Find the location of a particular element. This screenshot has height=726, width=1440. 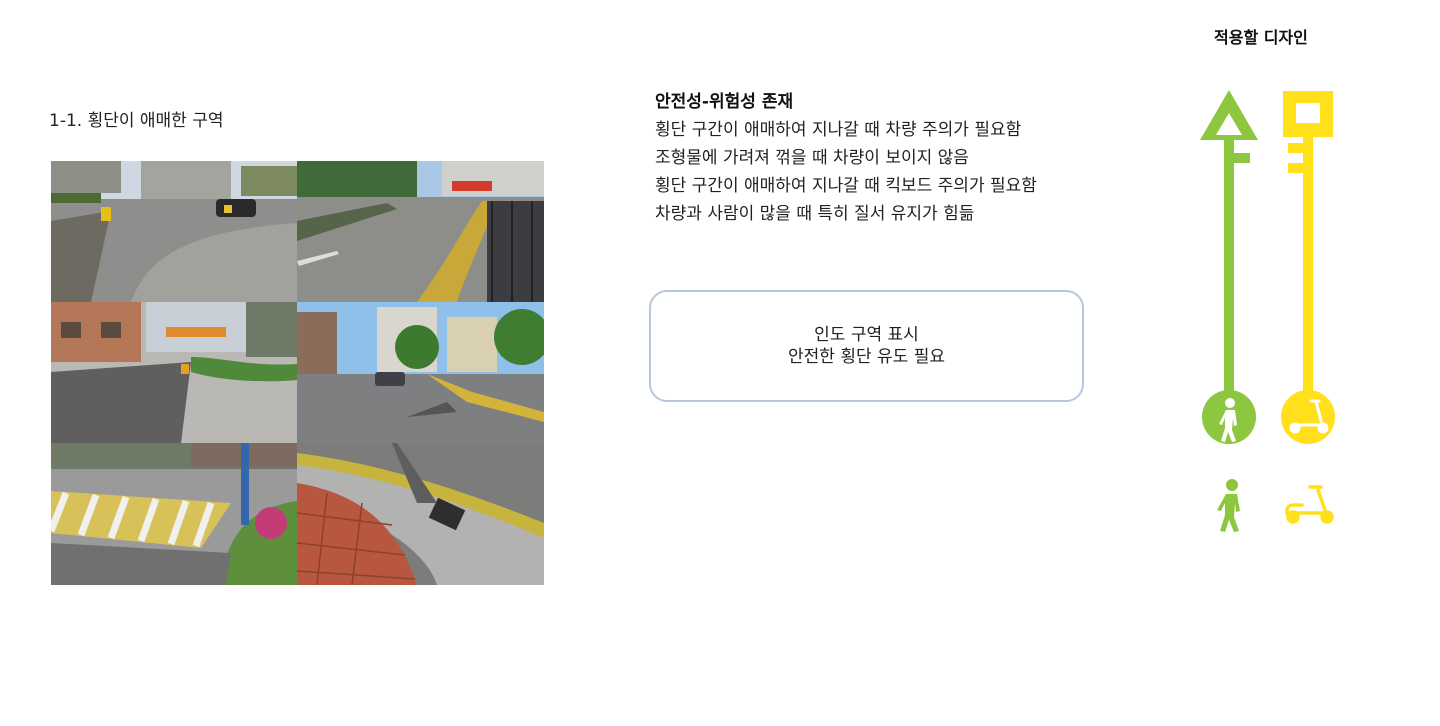

design-signs is located at coordinates (1270, 315).